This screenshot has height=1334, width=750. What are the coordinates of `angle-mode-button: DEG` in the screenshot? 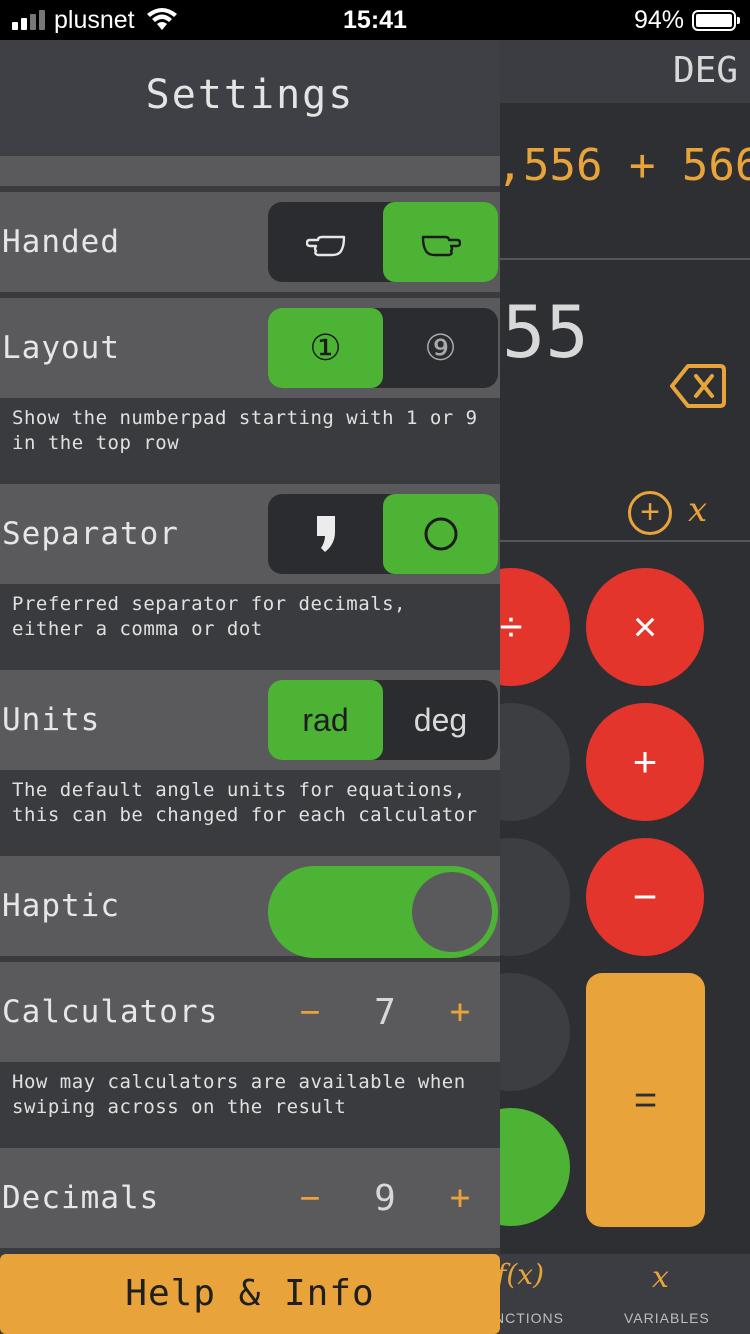 It's located at (705, 70).